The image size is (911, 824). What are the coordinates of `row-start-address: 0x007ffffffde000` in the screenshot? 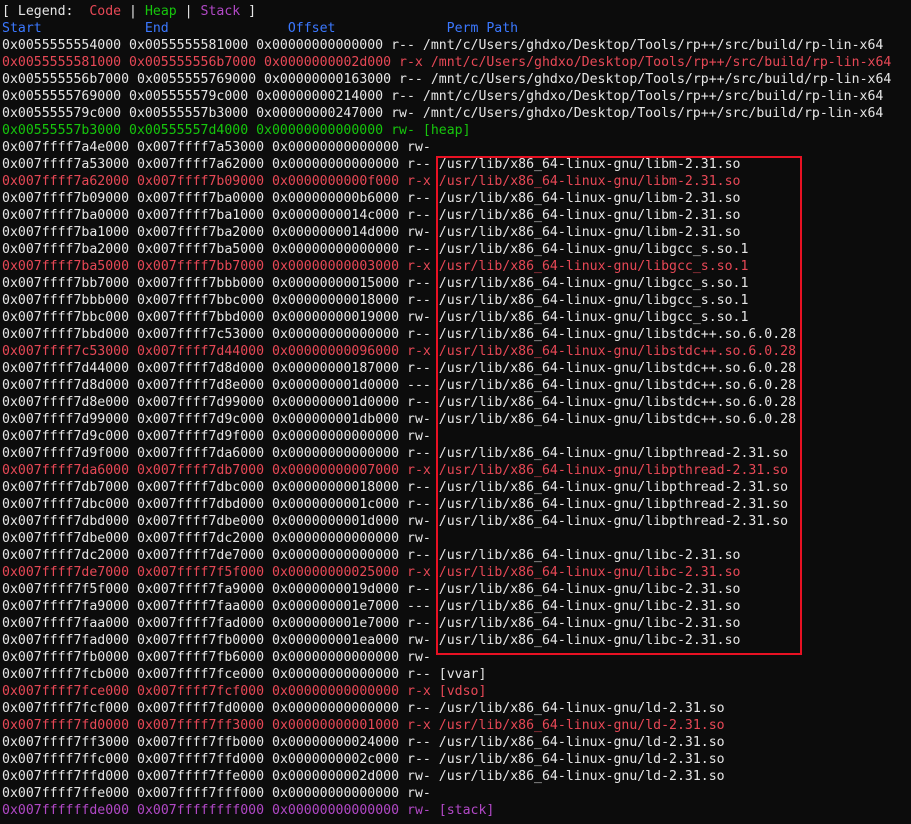 It's located at (66, 810).